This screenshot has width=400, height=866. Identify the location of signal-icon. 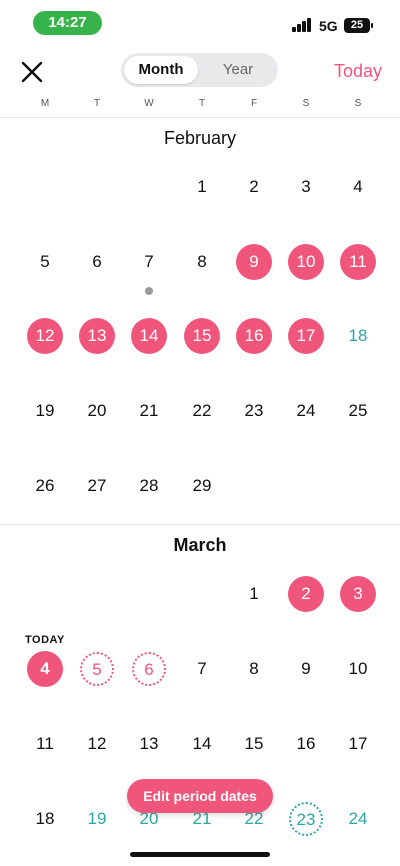
(302, 25).